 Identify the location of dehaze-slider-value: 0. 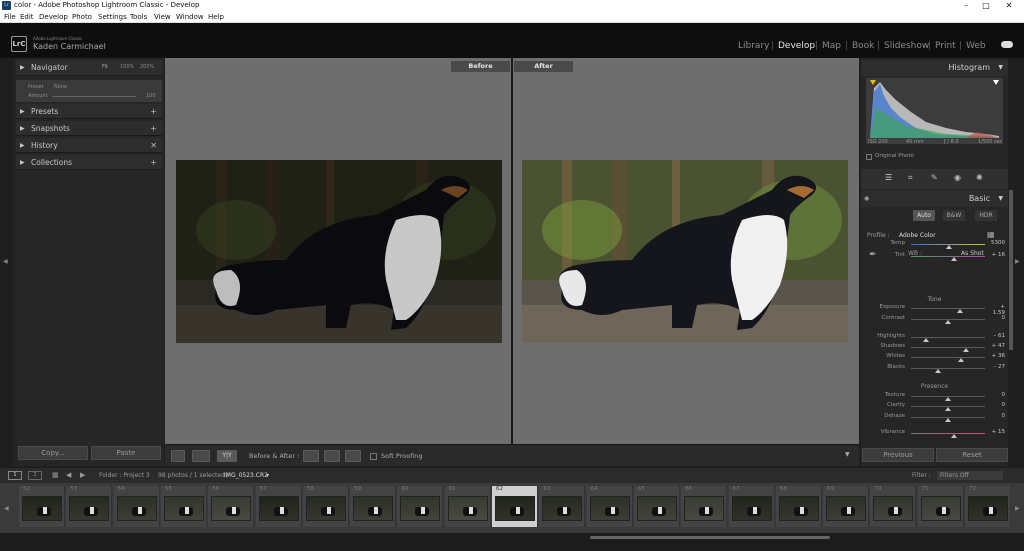
(996, 416).